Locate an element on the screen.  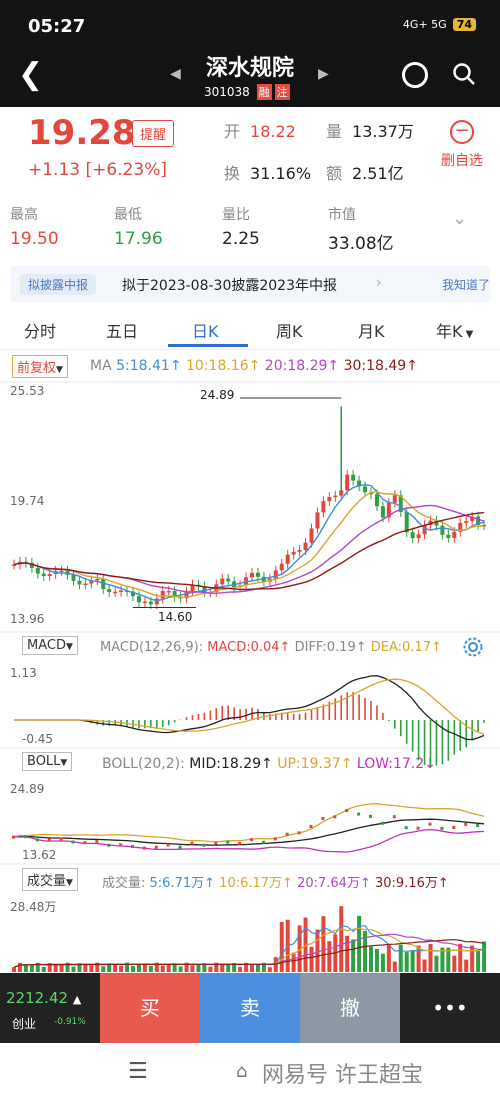
boll-low-line is located at coordinates (249, 840).